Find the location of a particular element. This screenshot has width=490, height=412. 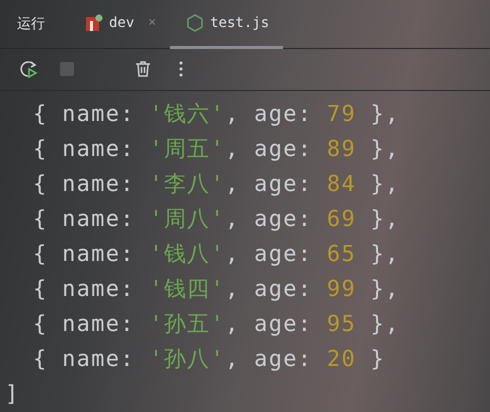

stop-icon is located at coordinates (67, 69).